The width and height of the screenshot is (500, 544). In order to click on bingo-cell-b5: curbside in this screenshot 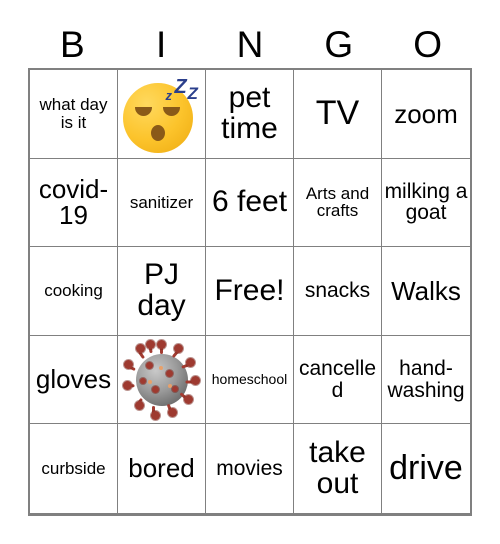, I will do `click(74, 468)`.